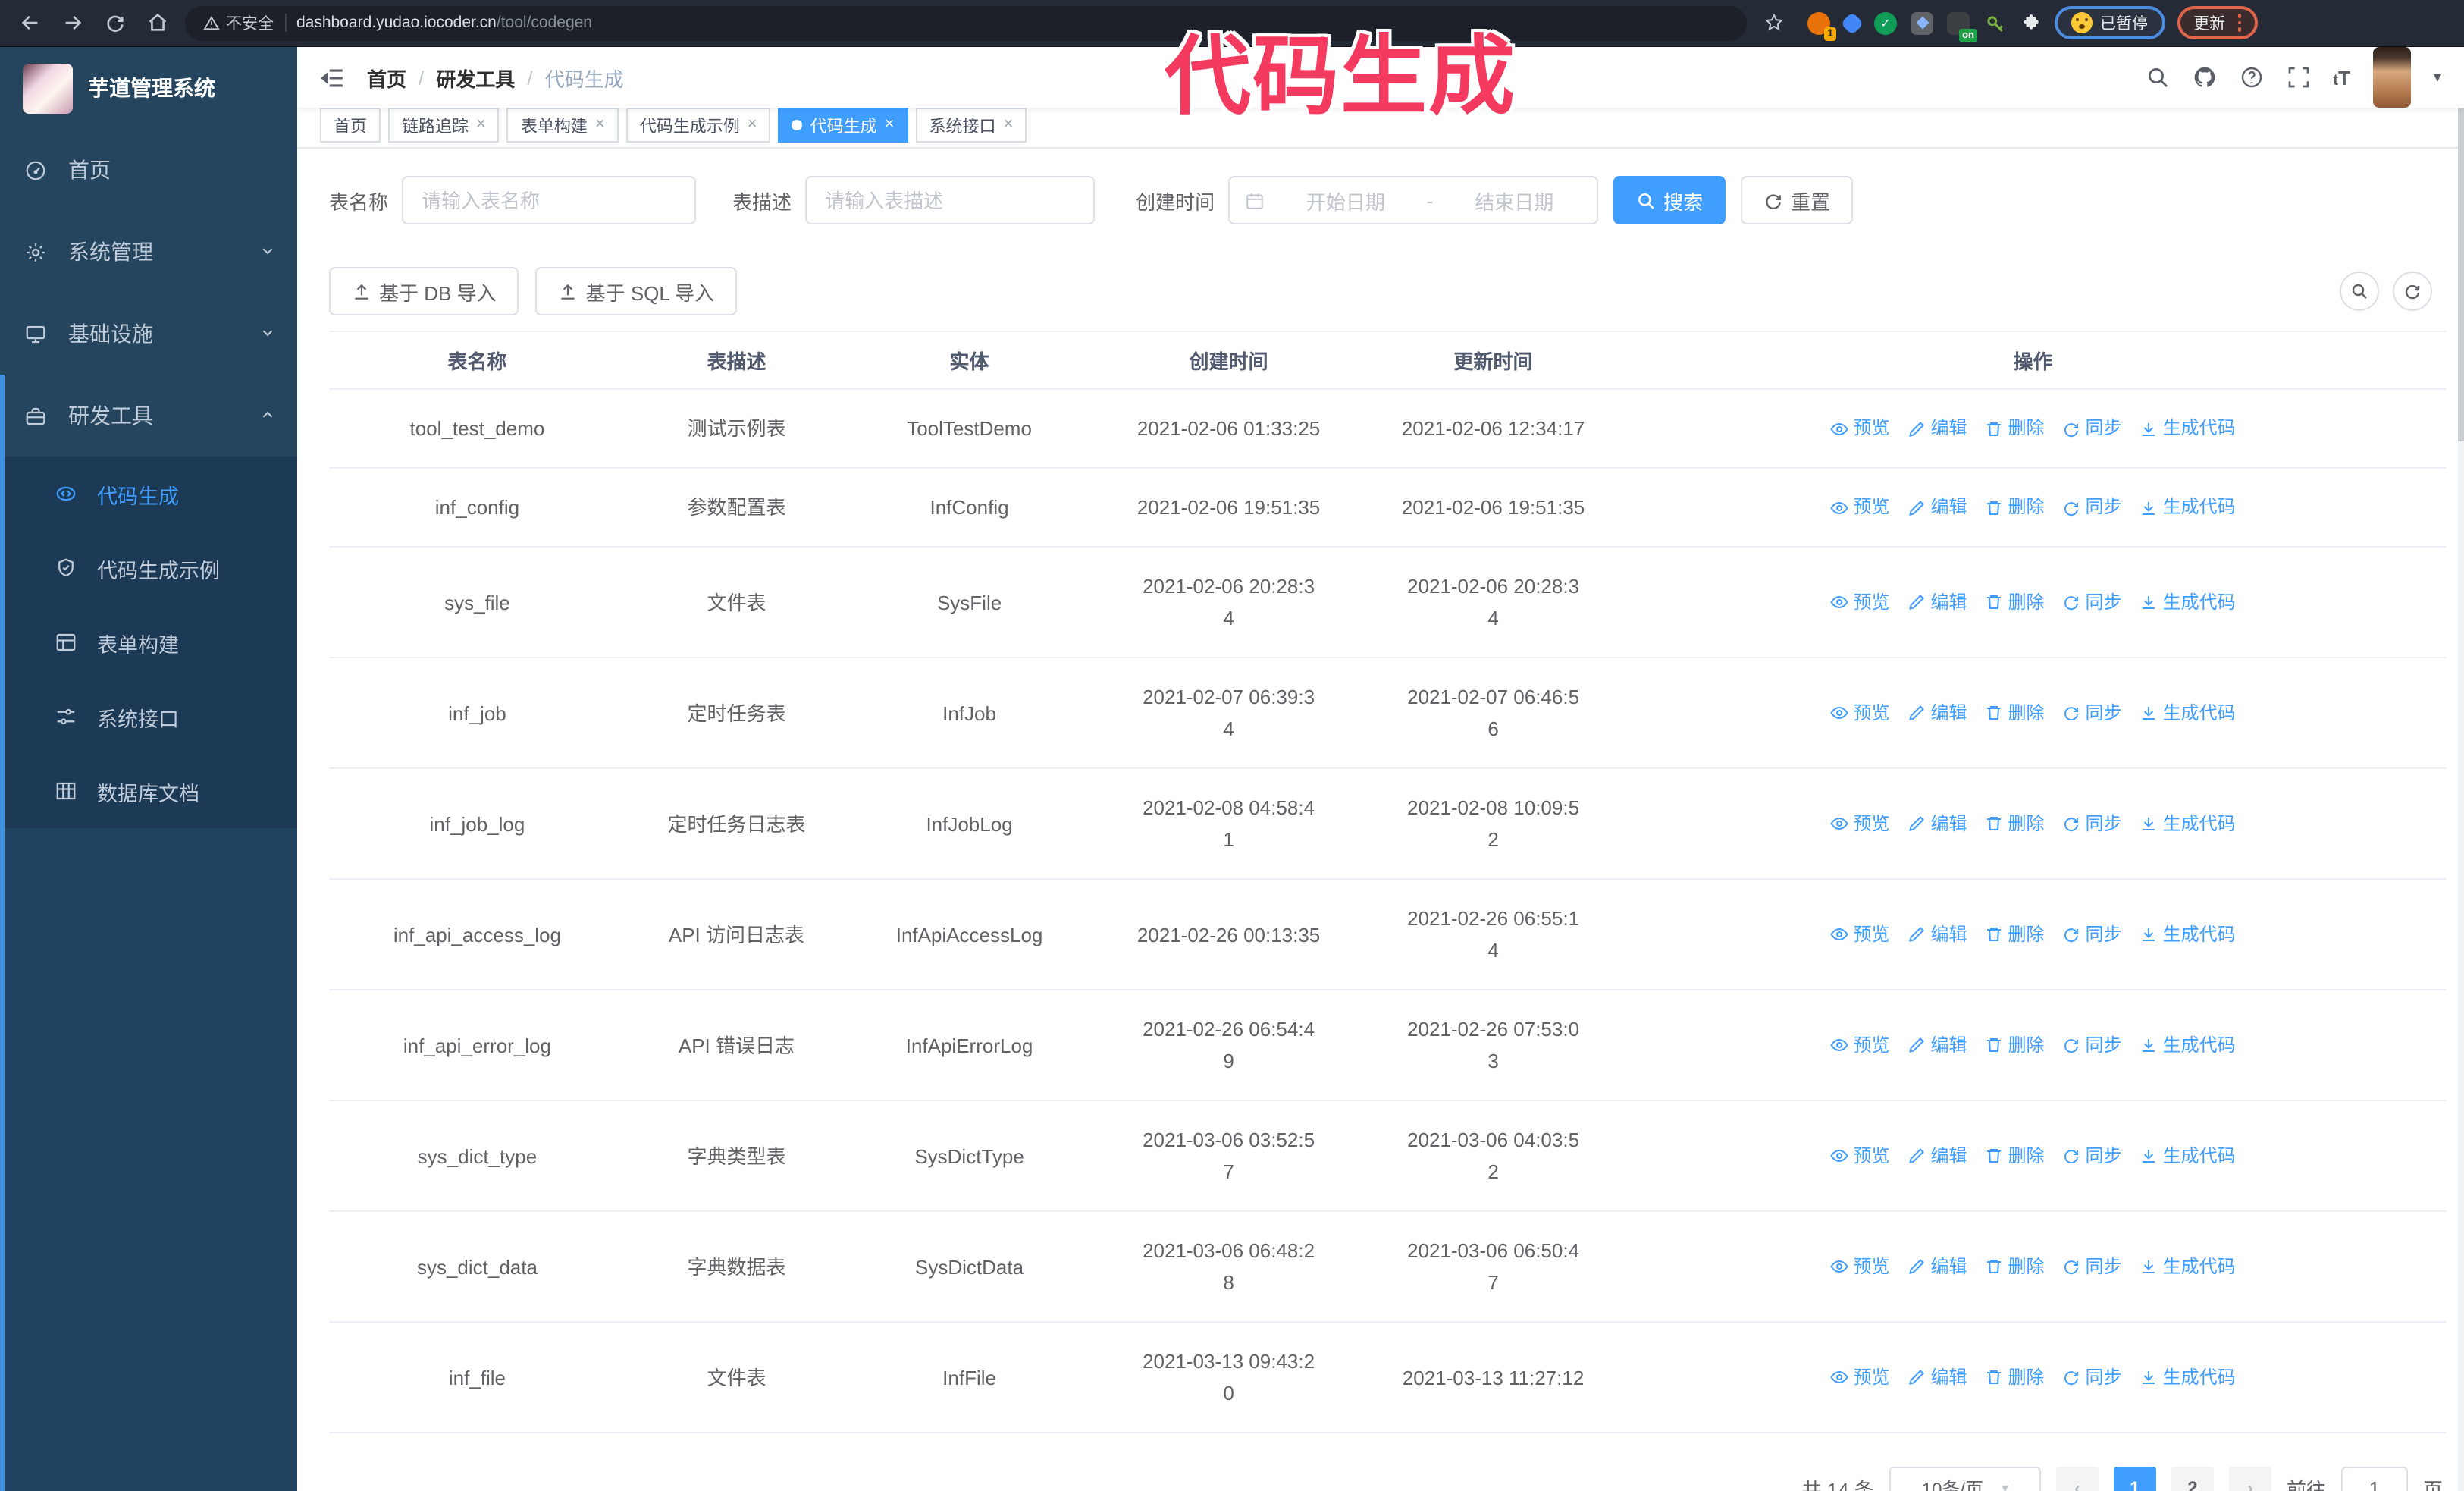  I want to click on sidebar-fold-icon, so click(333, 77).